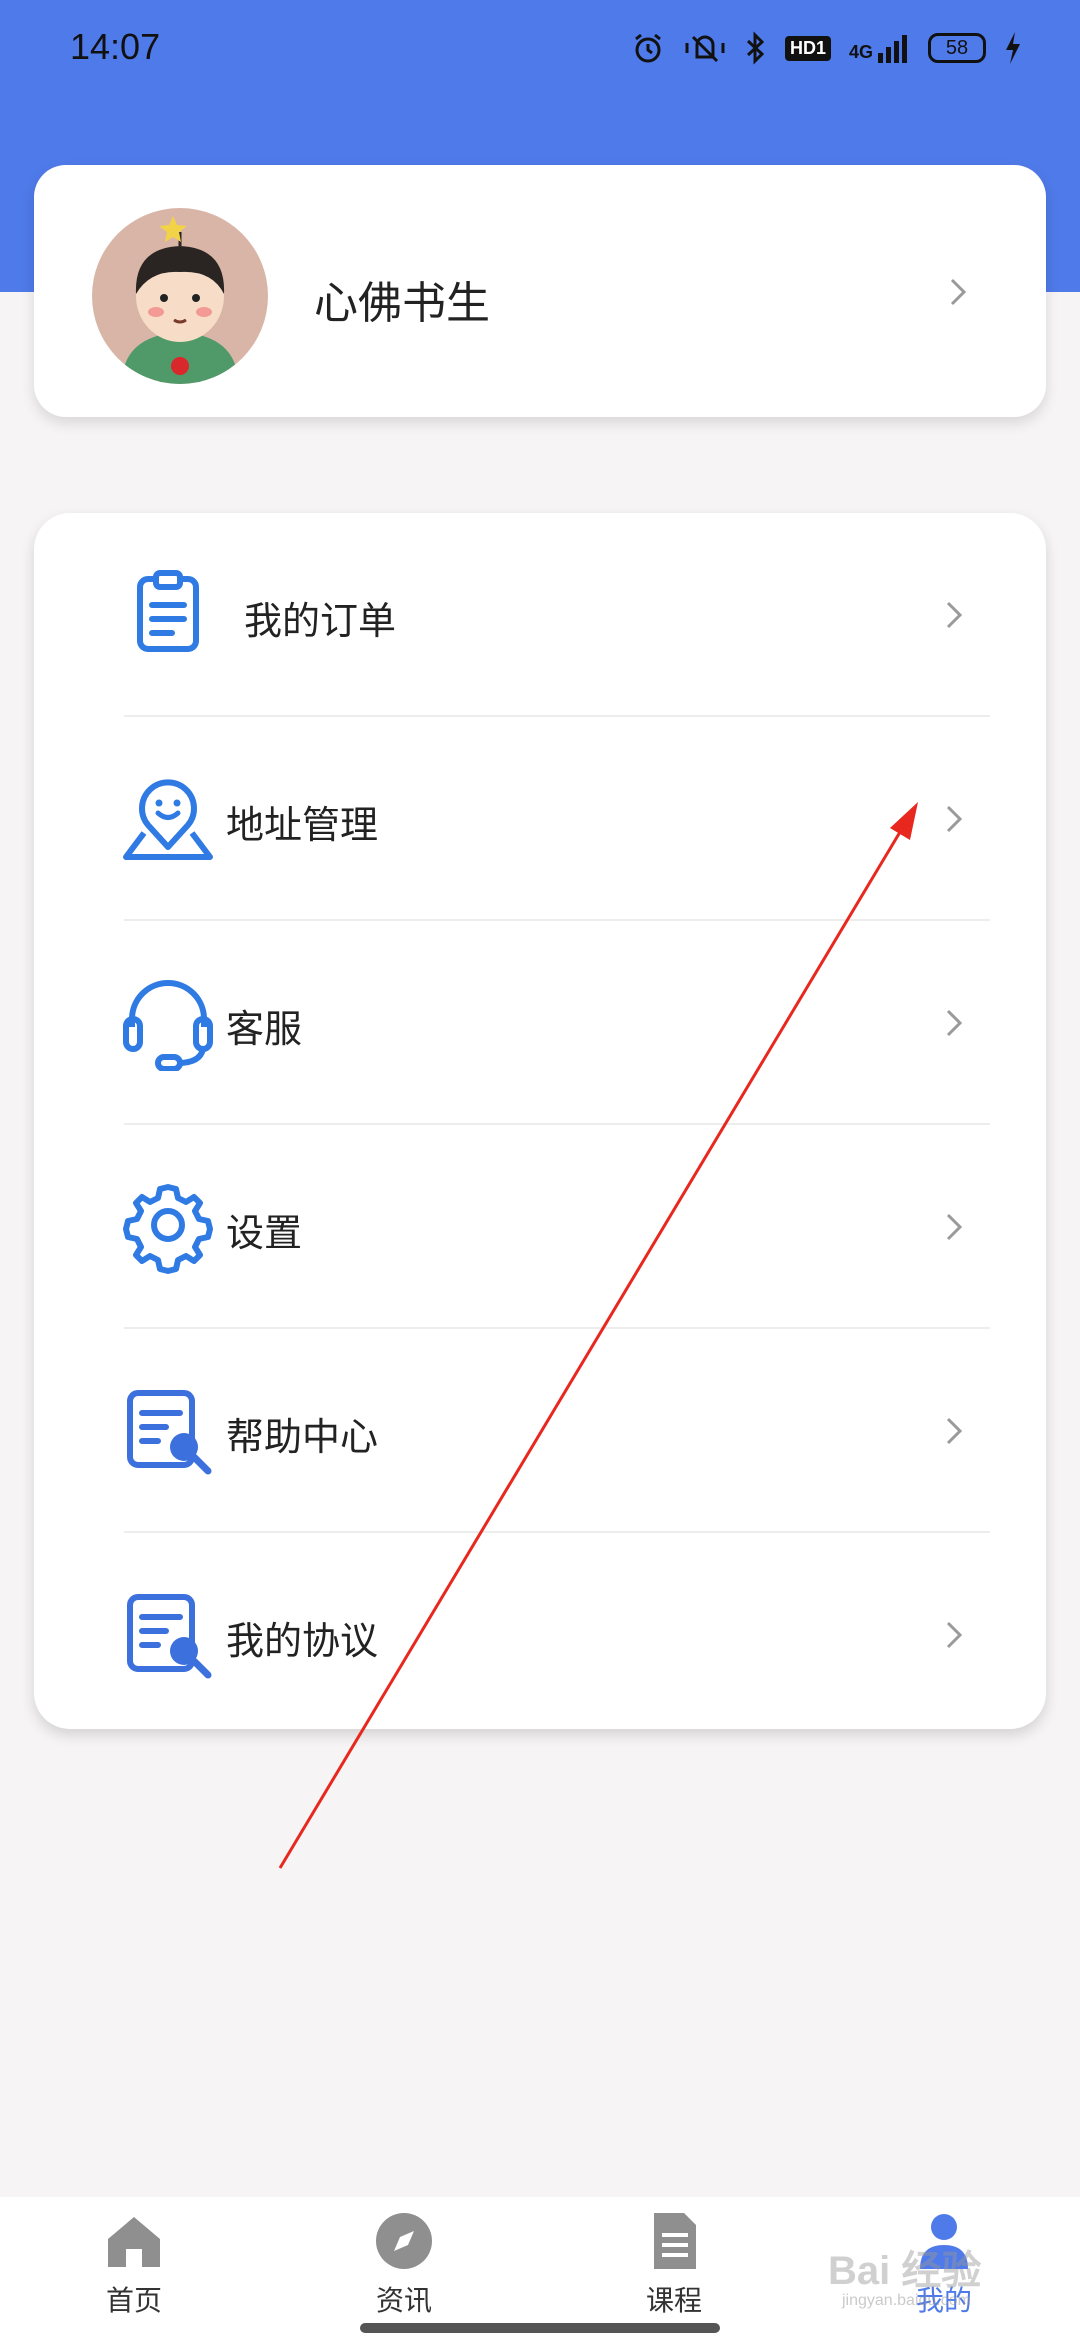 The height and width of the screenshot is (2340, 1080). I want to click on watermark-url: jingyan.baidu.com, so click(906, 2300).